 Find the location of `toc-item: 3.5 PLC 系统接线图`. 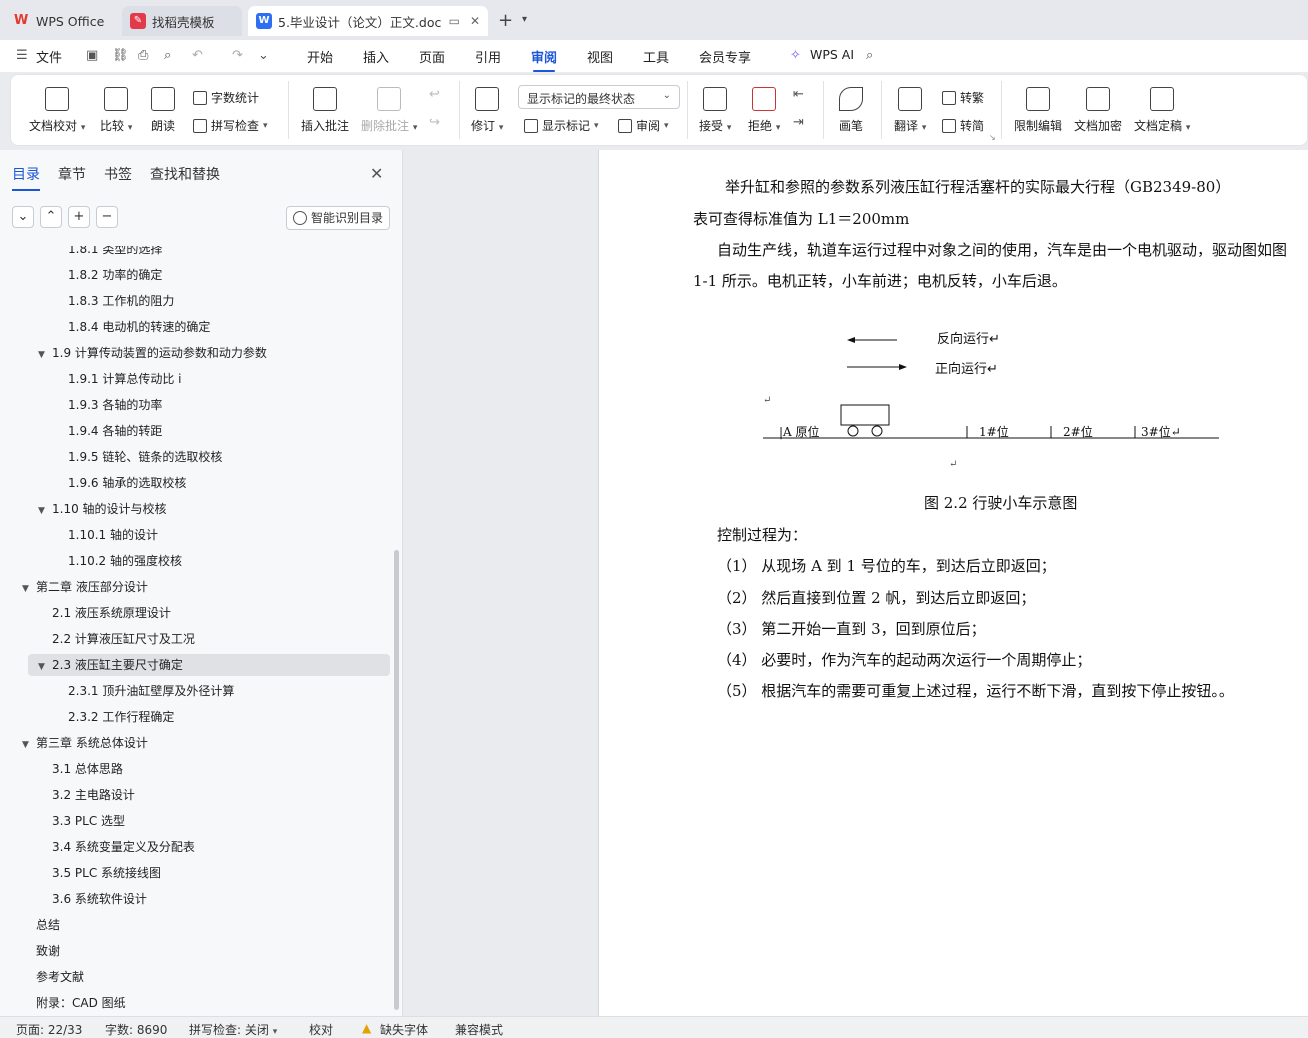

toc-item: 3.5 PLC 系统接线图 is located at coordinates (106, 873).